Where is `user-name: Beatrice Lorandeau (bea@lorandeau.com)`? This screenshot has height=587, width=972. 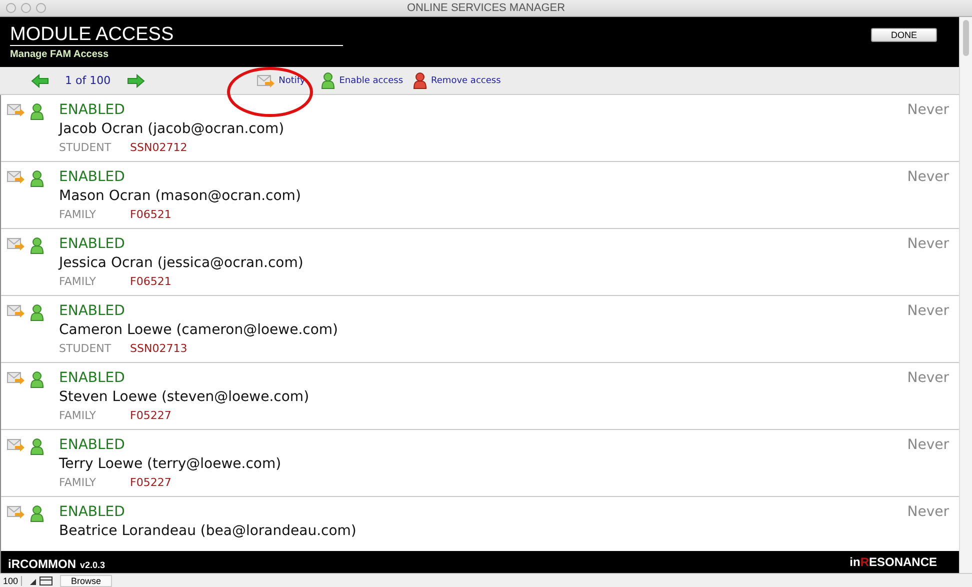
user-name: Beatrice Lorandeau (bea@lorandeau.com) is located at coordinates (208, 531).